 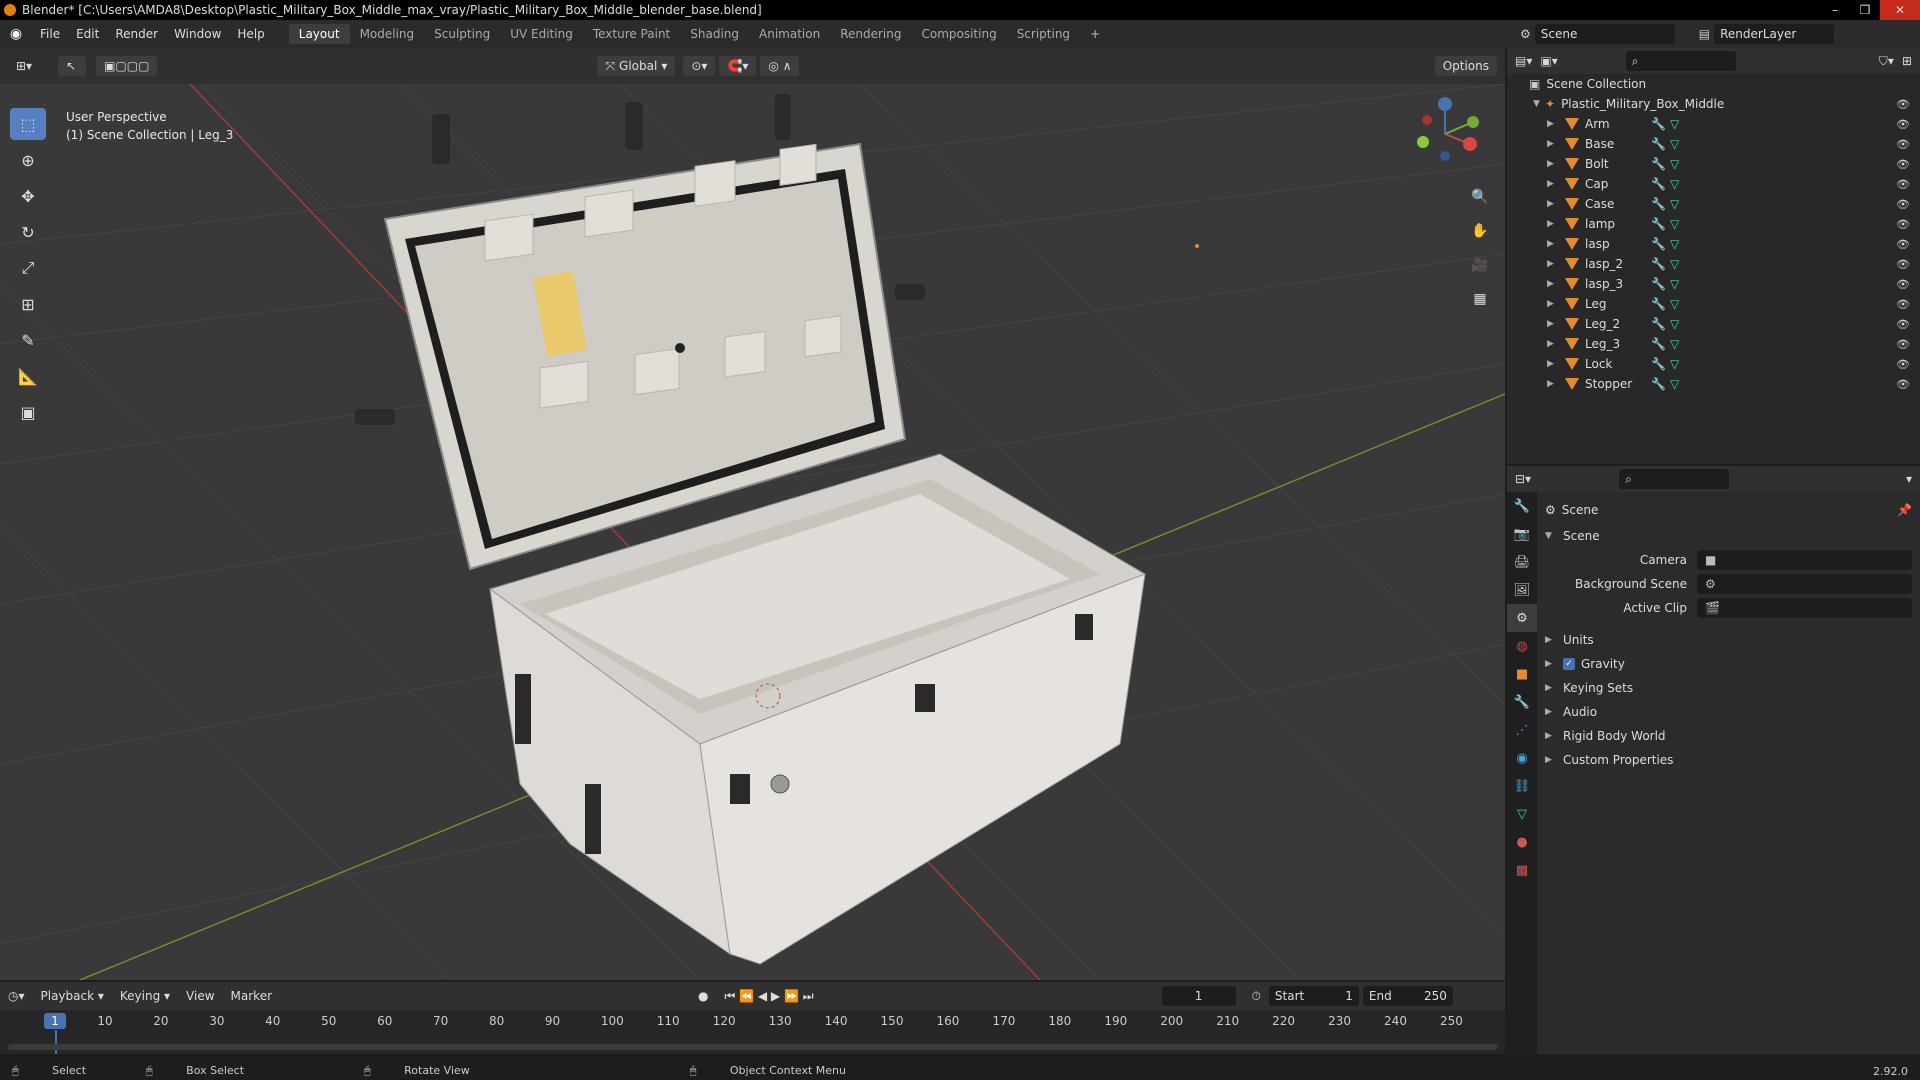 I want to click on properties-options-icon: ▾, so click(x=1909, y=479).